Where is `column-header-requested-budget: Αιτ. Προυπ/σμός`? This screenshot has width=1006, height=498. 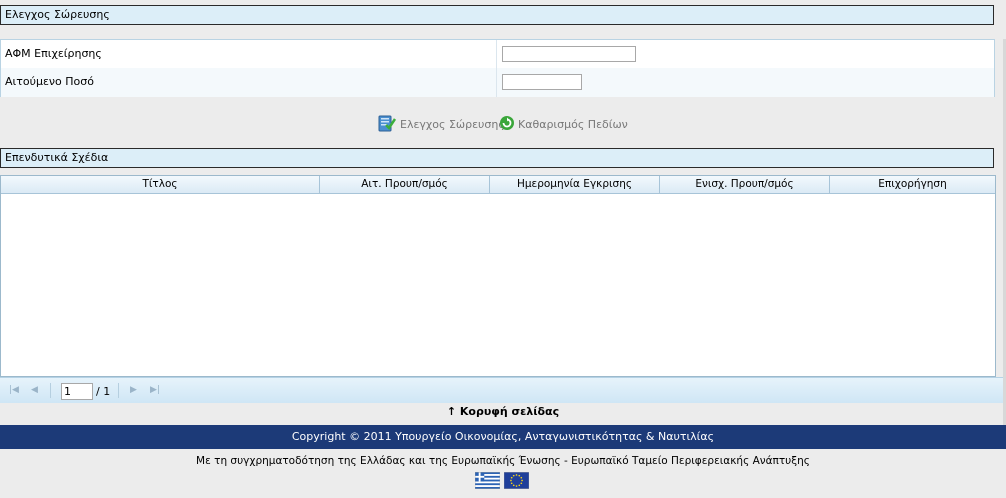
column-header-requested-budget: Αιτ. Προυπ/σμός is located at coordinates (405, 184).